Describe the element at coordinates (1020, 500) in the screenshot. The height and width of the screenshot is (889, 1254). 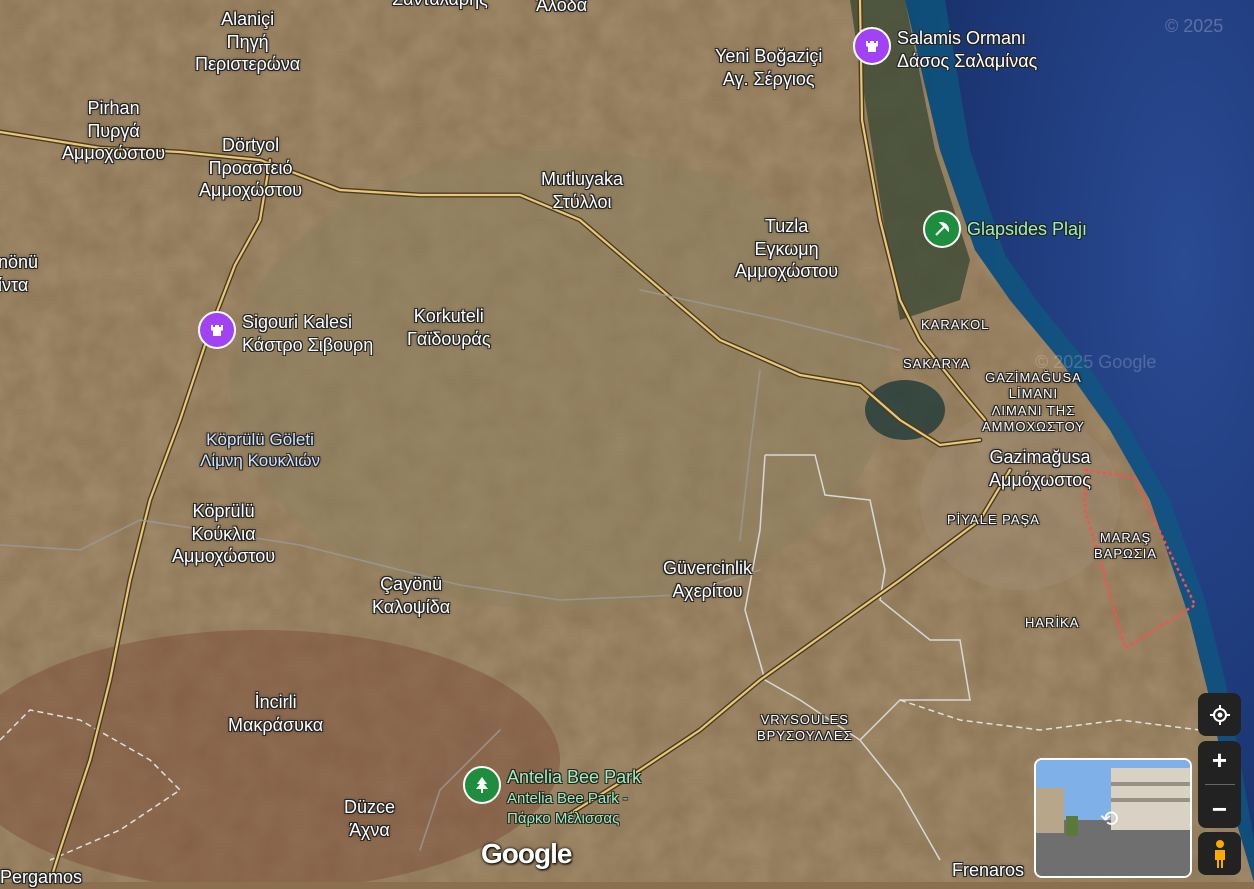
I see `city-area` at that location.